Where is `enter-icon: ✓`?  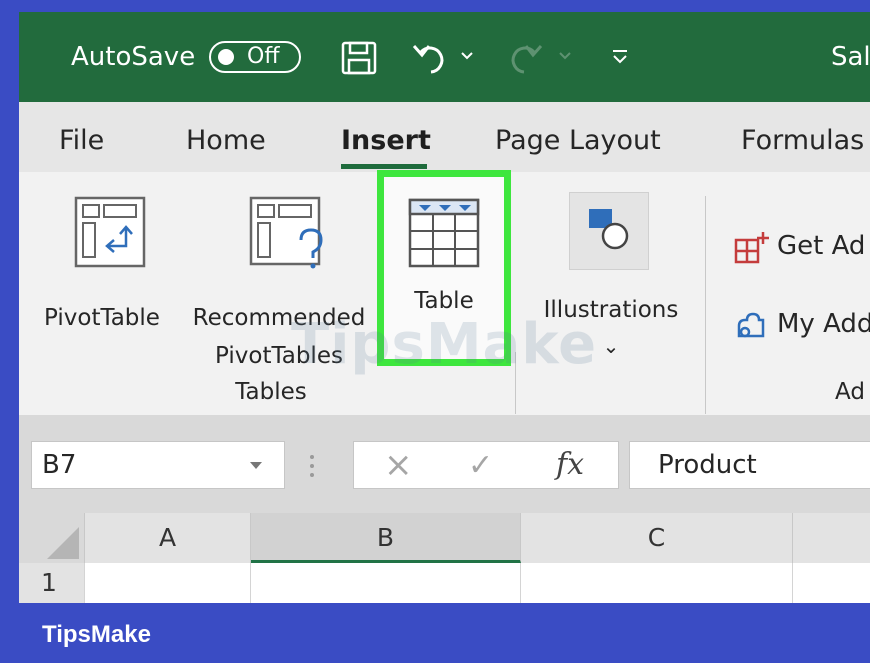 enter-icon: ✓ is located at coordinates (480, 466).